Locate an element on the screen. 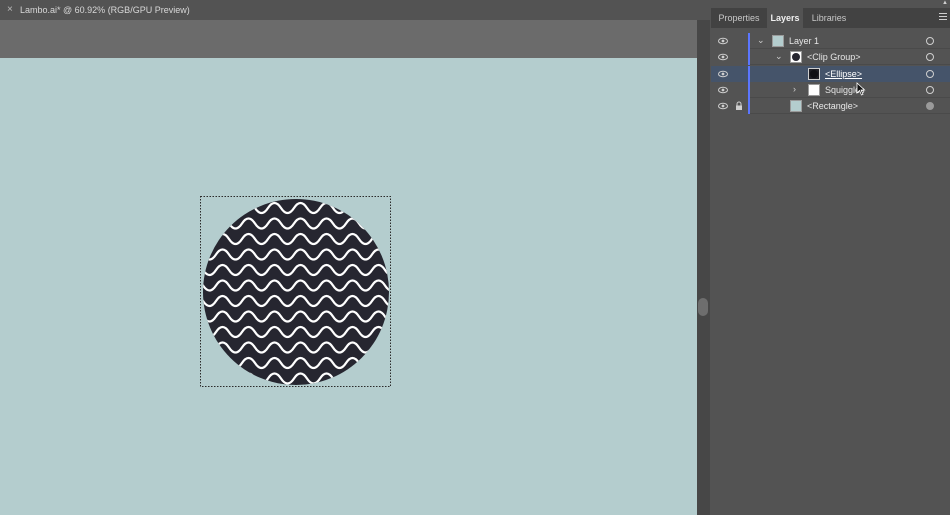 The height and width of the screenshot is (515, 950). panel-tab-bar: Properties Layers Libraries is located at coordinates (830, 18).